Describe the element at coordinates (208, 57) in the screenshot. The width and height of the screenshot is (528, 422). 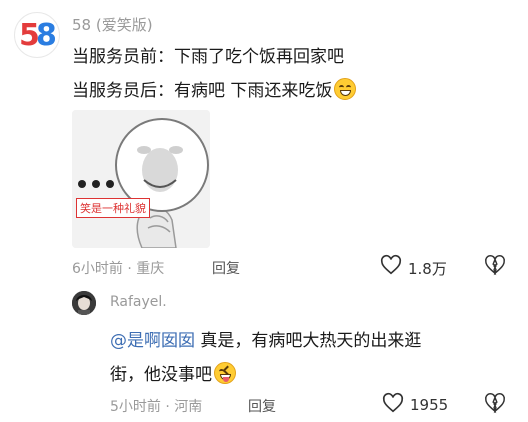
I see `comment-text-line-1: 当服务员前：下雨了吃个饭再回家吧` at that location.